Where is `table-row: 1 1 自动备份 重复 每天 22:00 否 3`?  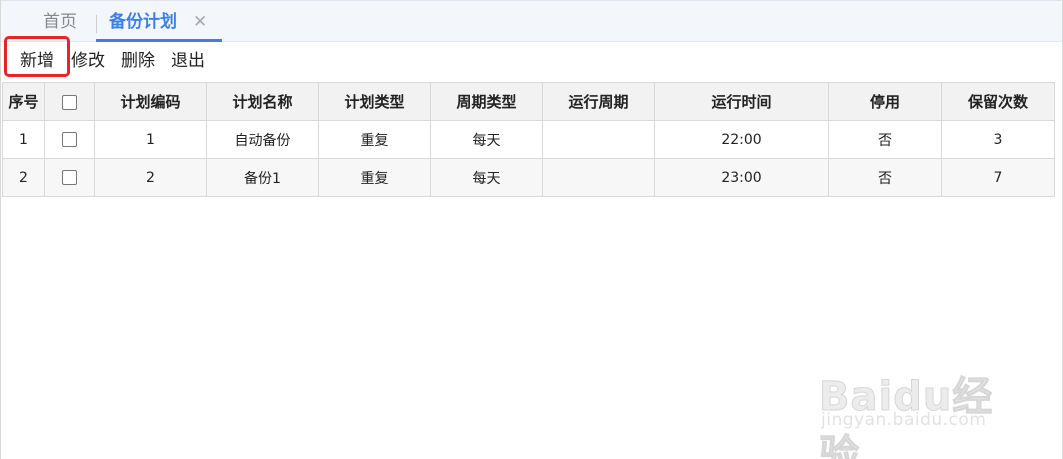
table-row: 1 1 自动备份 重复 每天 22:00 否 3 is located at coordinates (528, 139).